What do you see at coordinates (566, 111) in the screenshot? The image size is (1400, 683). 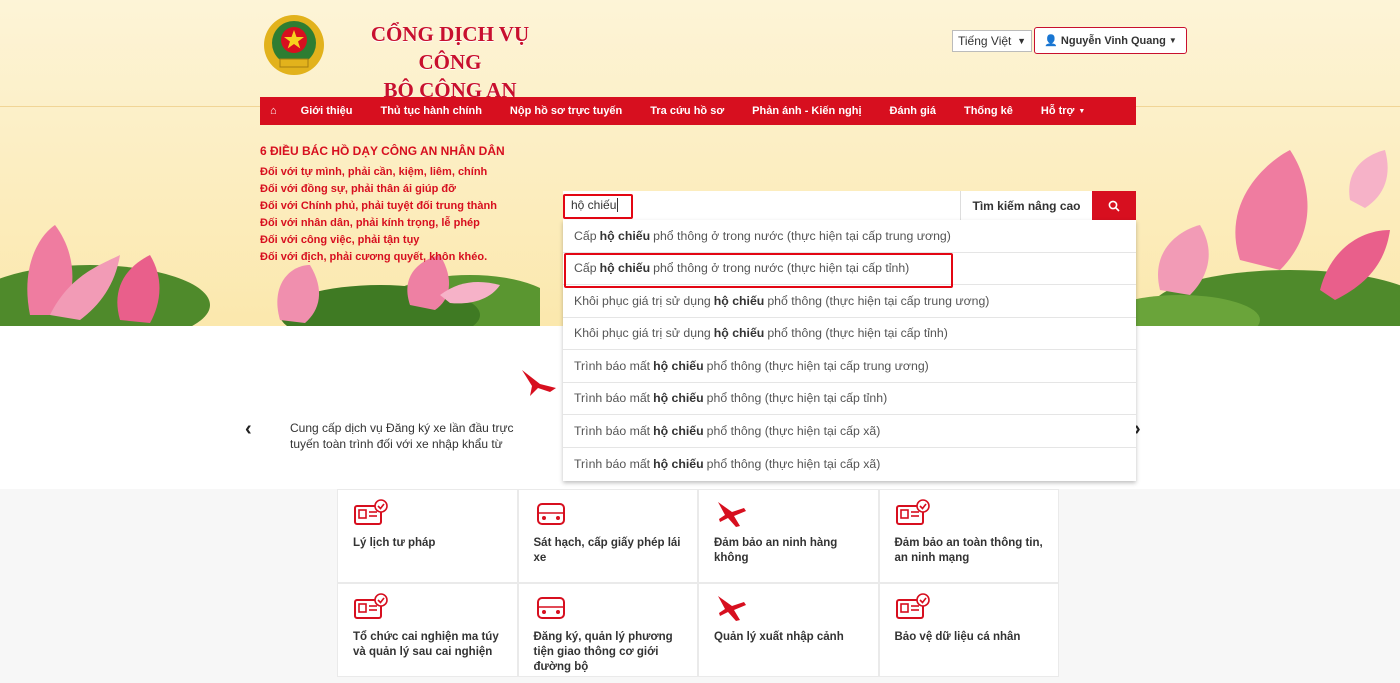 I see `nav-item-nop-ho-so: Nộp hồ sơ trực tuyến` at bounding box center [566, 111].